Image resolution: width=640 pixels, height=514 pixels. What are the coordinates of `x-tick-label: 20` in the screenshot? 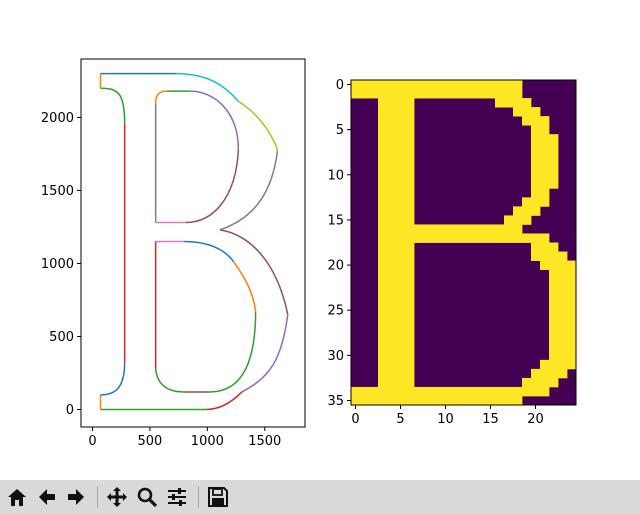 It's located at (535, 419).